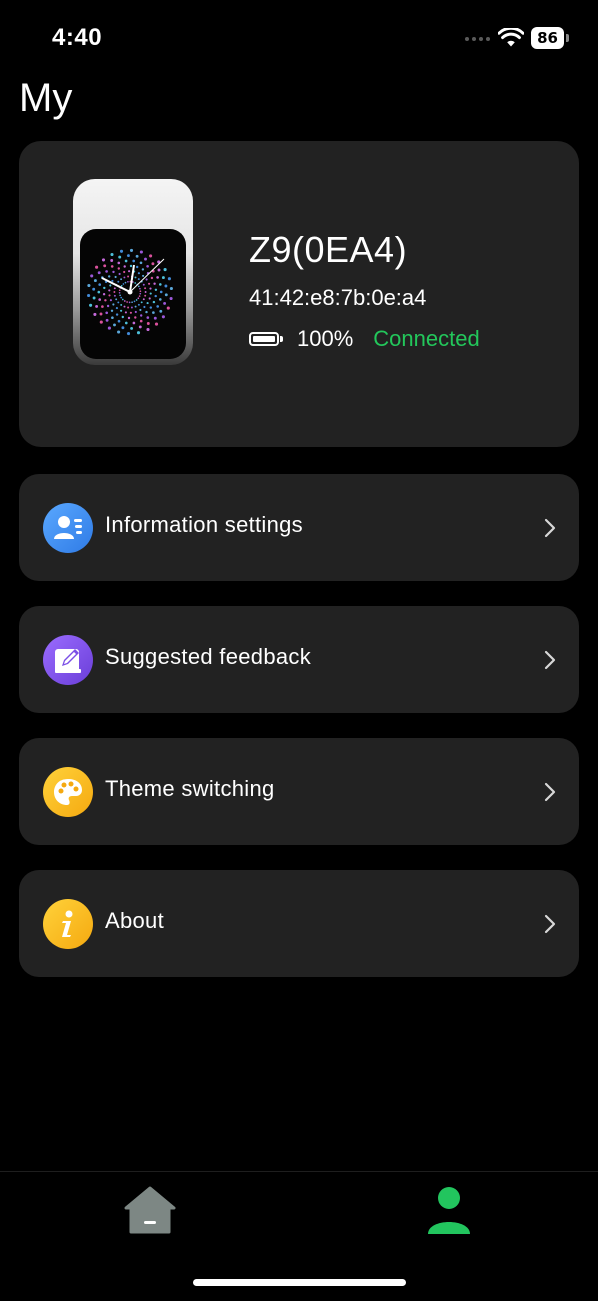 This screenshot has height=1301, width=598. Describe the element at coordinates (299, 36) in the screenshot. I see `status-bar: 4:40 86` at that location.